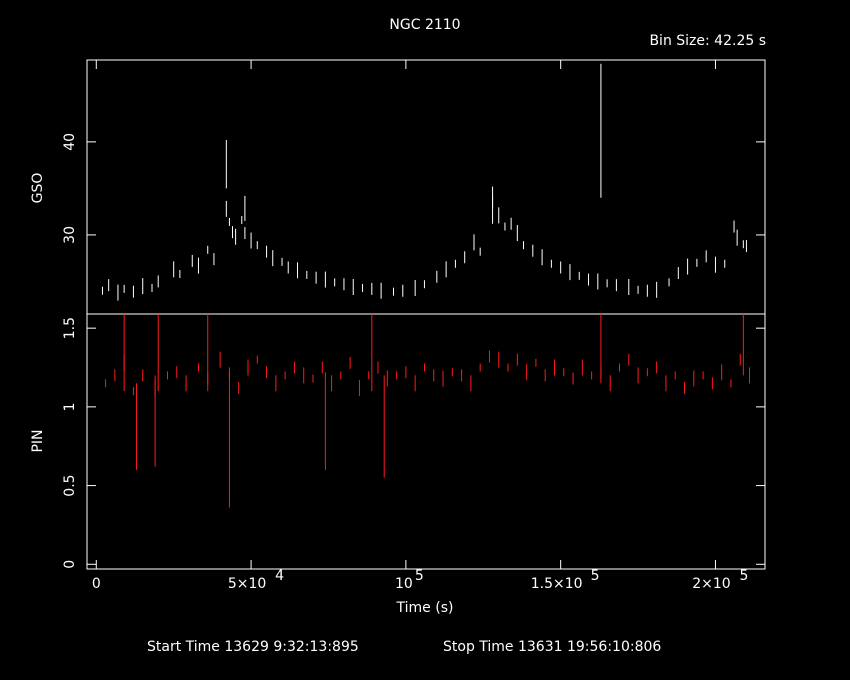  I want to click on time-axis-label: Time (s), so click(425, 608).